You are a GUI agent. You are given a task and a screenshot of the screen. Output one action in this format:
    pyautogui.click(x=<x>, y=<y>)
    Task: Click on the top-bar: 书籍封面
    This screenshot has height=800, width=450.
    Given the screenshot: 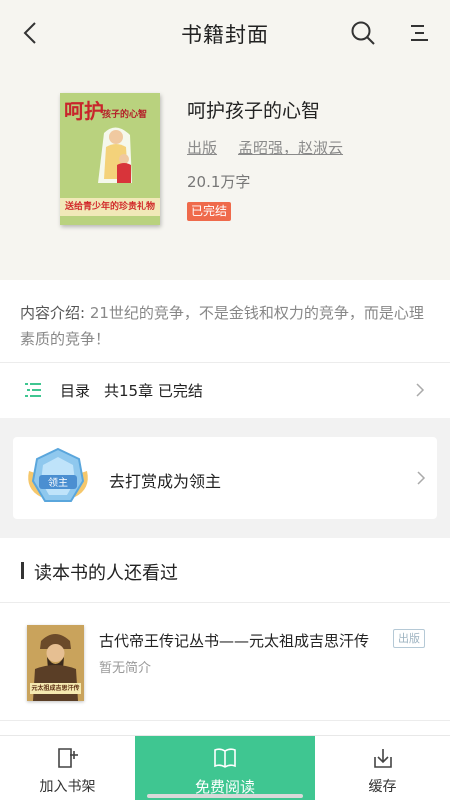 What is the action you would take?
    pyautogui.click(x=225, y=33)
    